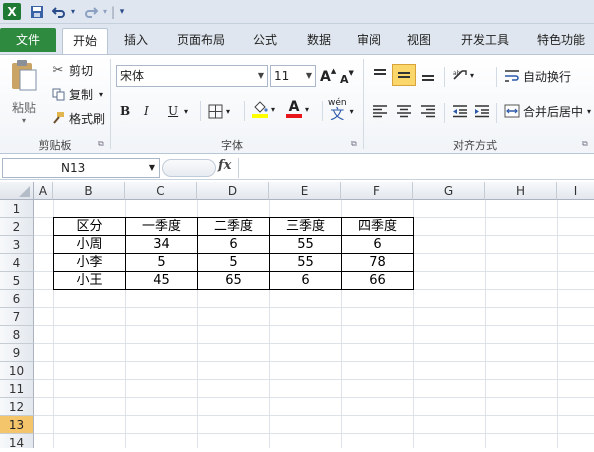 The image size is (594, 452). I want to click on cell-e3: 55, so click(305, 245).